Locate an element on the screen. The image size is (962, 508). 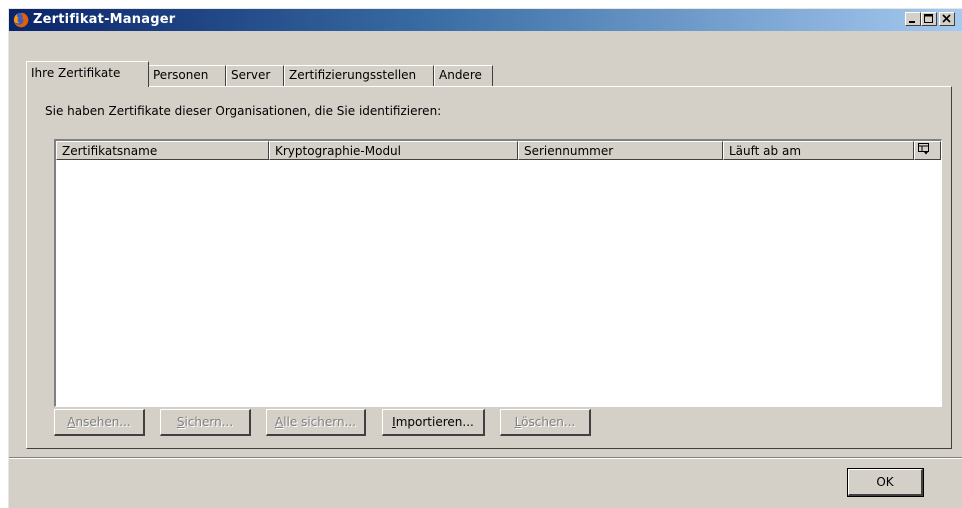
footer-separator is located at coordinates (485, 458).